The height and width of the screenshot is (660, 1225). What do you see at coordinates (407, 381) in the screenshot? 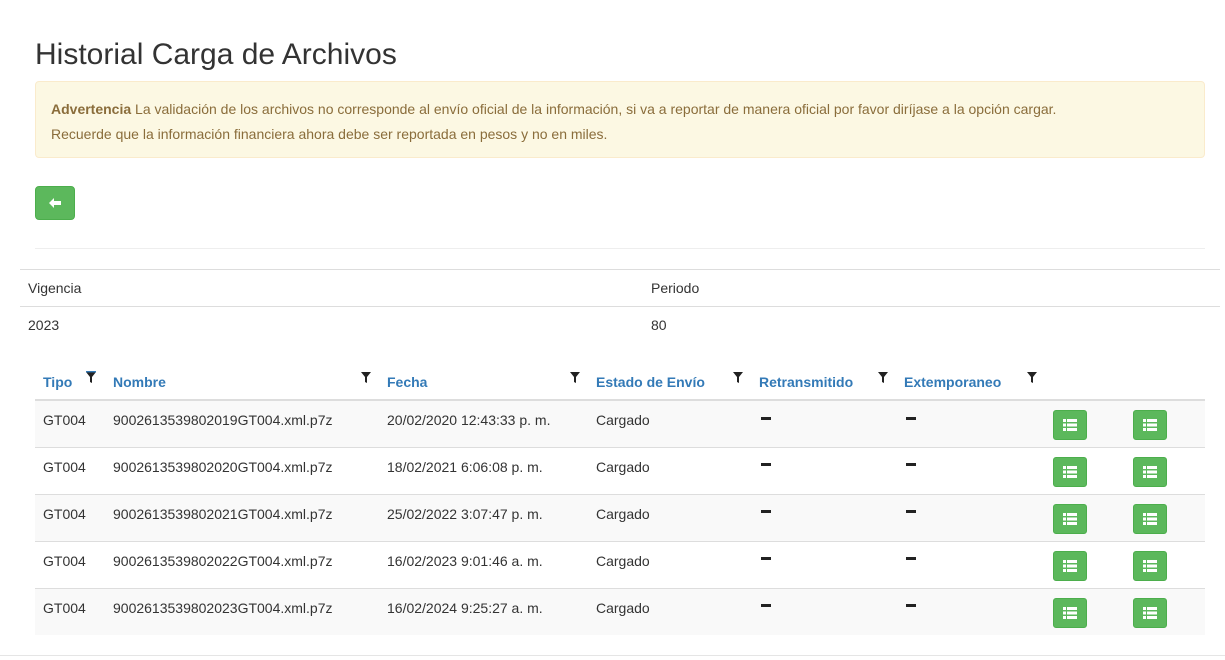
I see `column-label: Fecha` at bounding box center [407, 381].